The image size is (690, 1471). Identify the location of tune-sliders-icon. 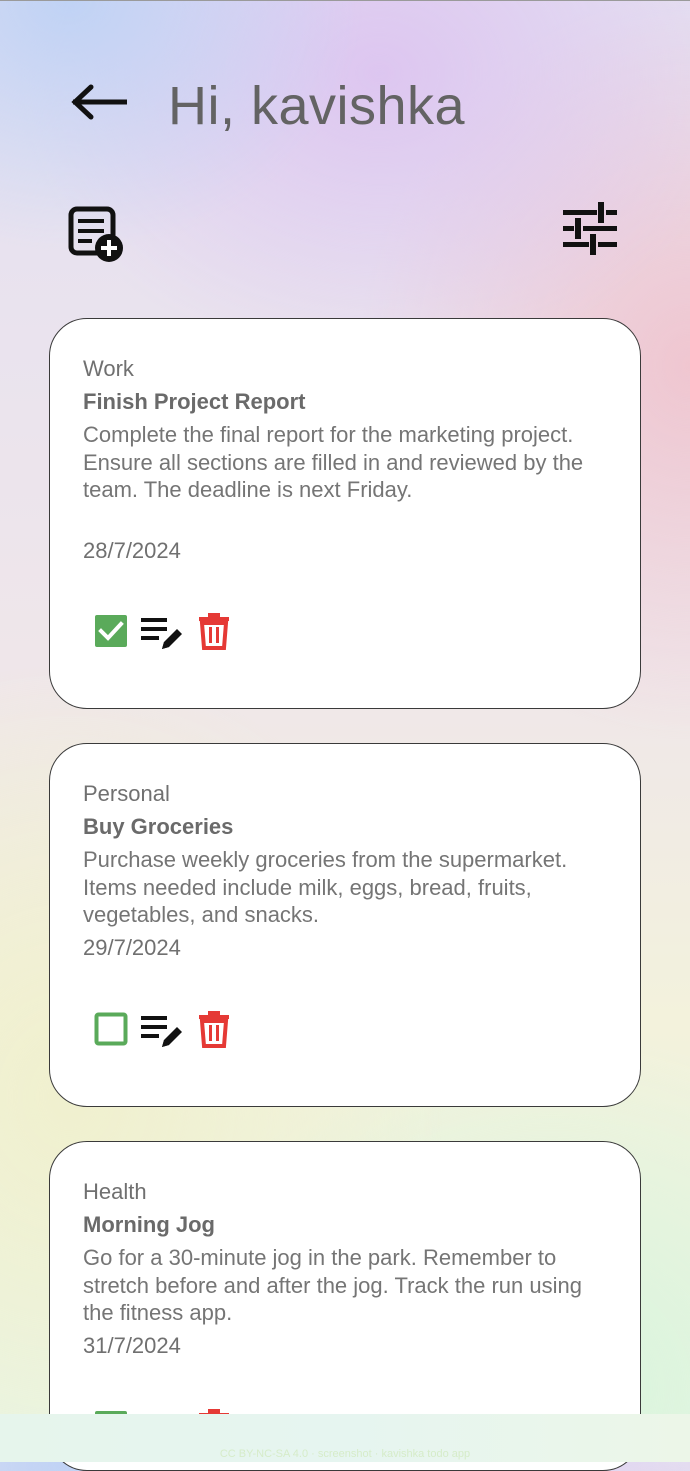
(590, 228).